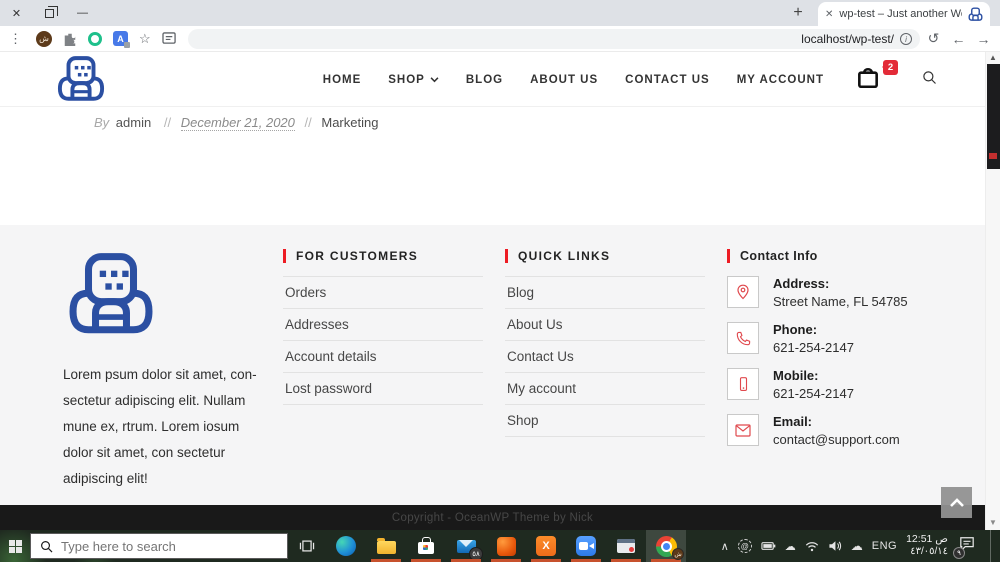  I want to click on meta-date: December 21, 2020, so click(237, 123).